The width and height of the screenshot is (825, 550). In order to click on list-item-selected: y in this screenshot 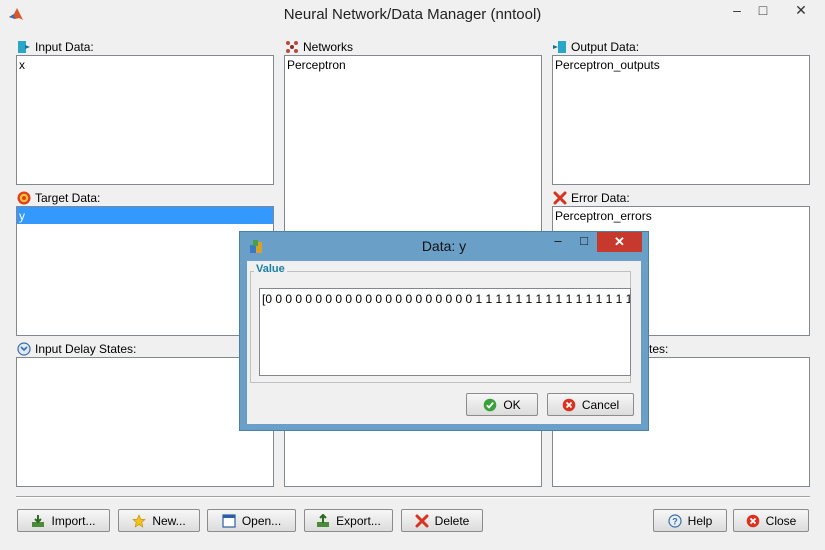, I will do `click(145, 215)`.